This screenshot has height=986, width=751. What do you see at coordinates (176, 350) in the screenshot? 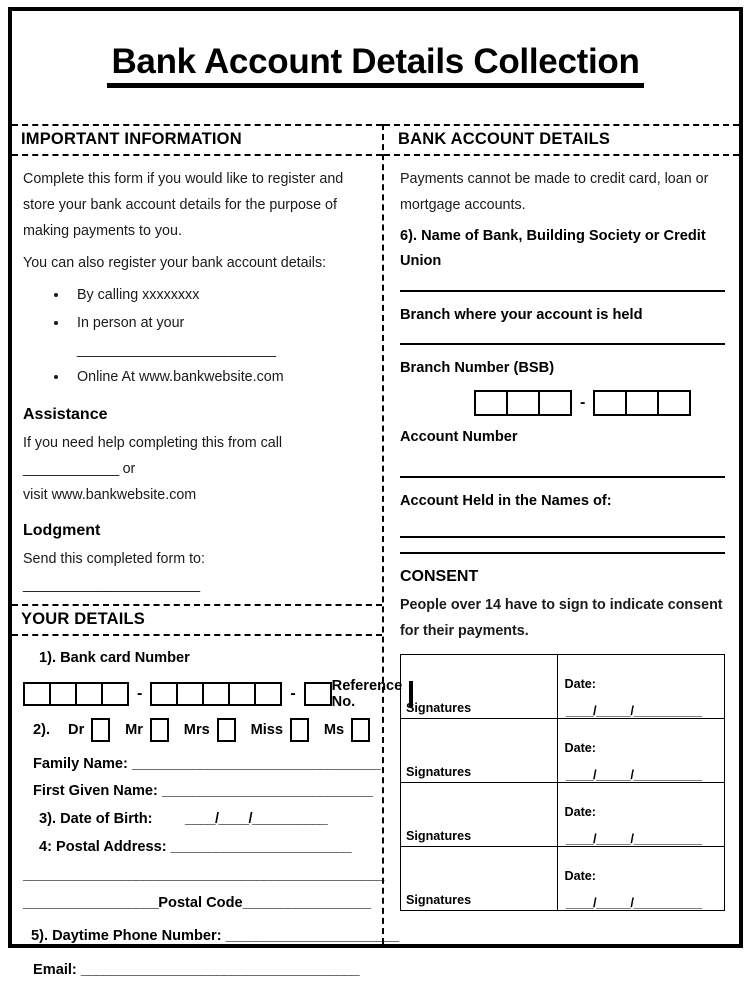
I see `in-person-blank: ___________________________` at bounding box center [176, 350].